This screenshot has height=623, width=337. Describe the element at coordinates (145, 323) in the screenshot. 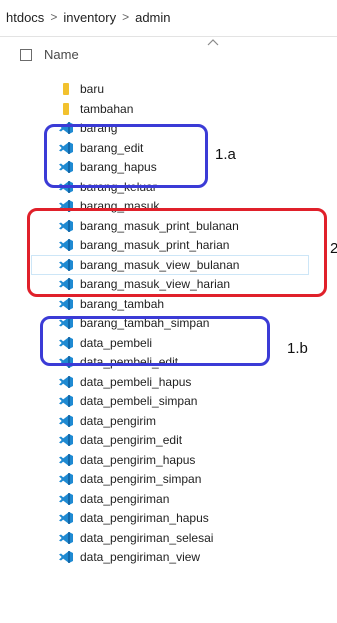

I see `file-name: barang_tambah_simpan` at that location.